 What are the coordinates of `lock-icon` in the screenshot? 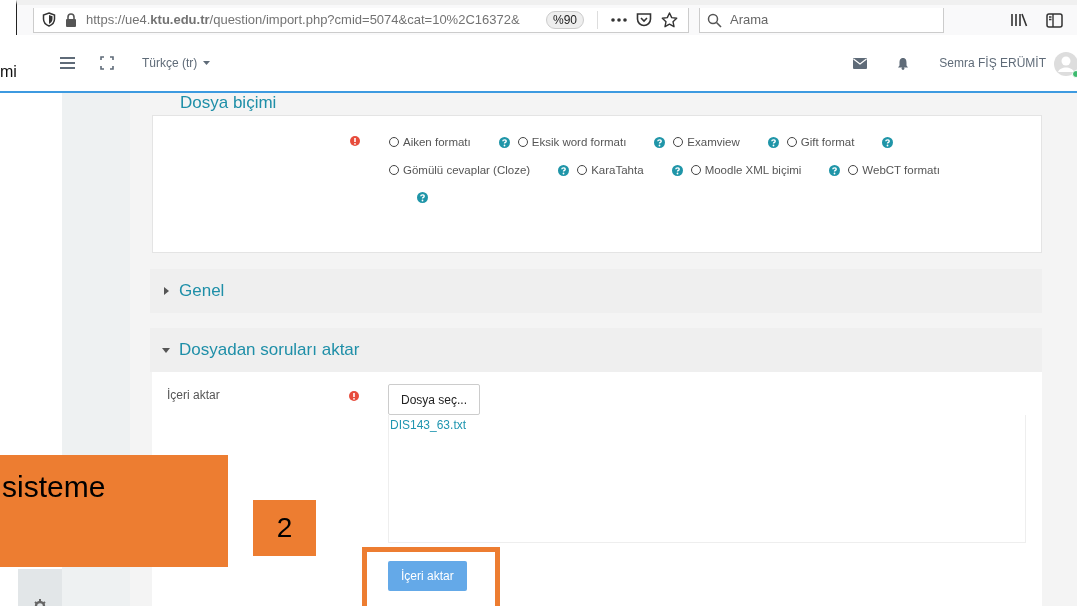 It's located at (71, 19).